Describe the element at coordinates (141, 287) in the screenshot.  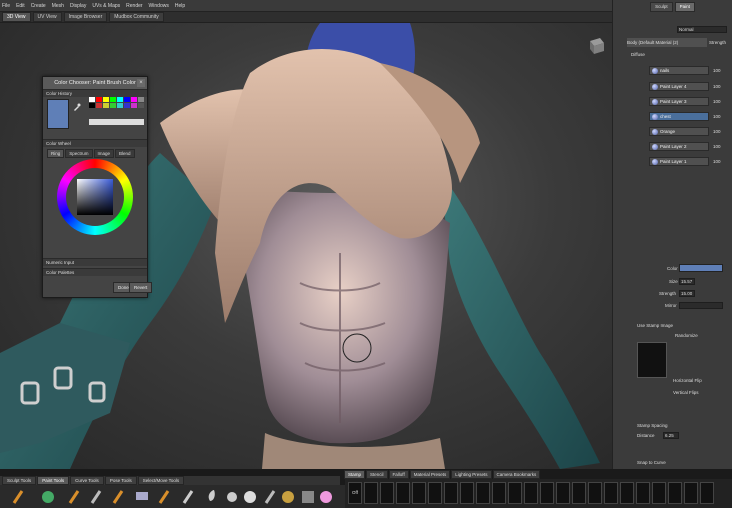
I see `revert-button: Revert` at that location.